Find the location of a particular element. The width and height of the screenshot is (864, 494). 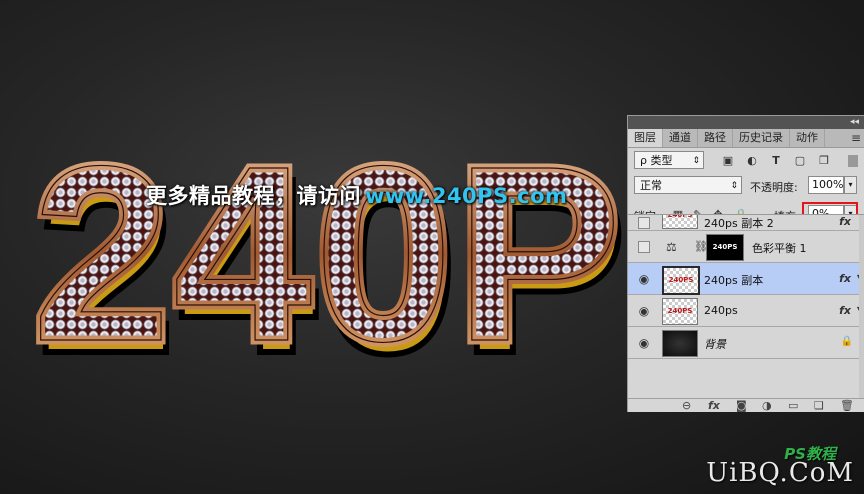

layer-mask-thumbnail: 240PS is located at coordinates (725, 247).